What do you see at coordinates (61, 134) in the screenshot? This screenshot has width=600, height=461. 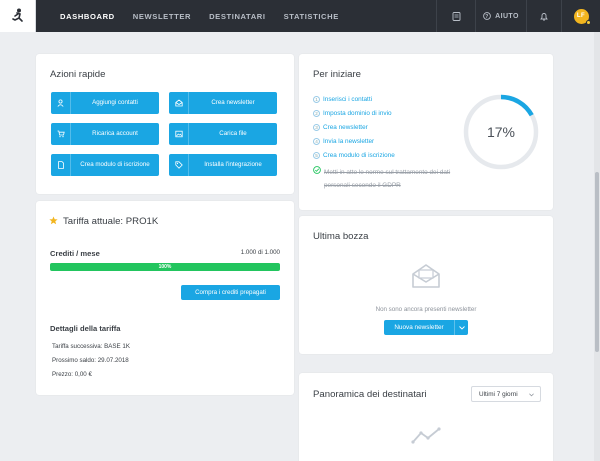 I see `cart-icon` at bounding box center [61, 134].